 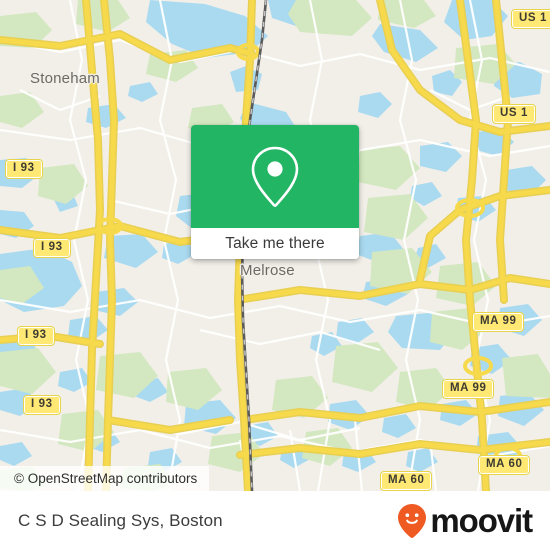 What do you see at coordinates (24, 169) in the screenshot?
I see `route-shield-i93-a: I 93` at bounding box center [24, 169].